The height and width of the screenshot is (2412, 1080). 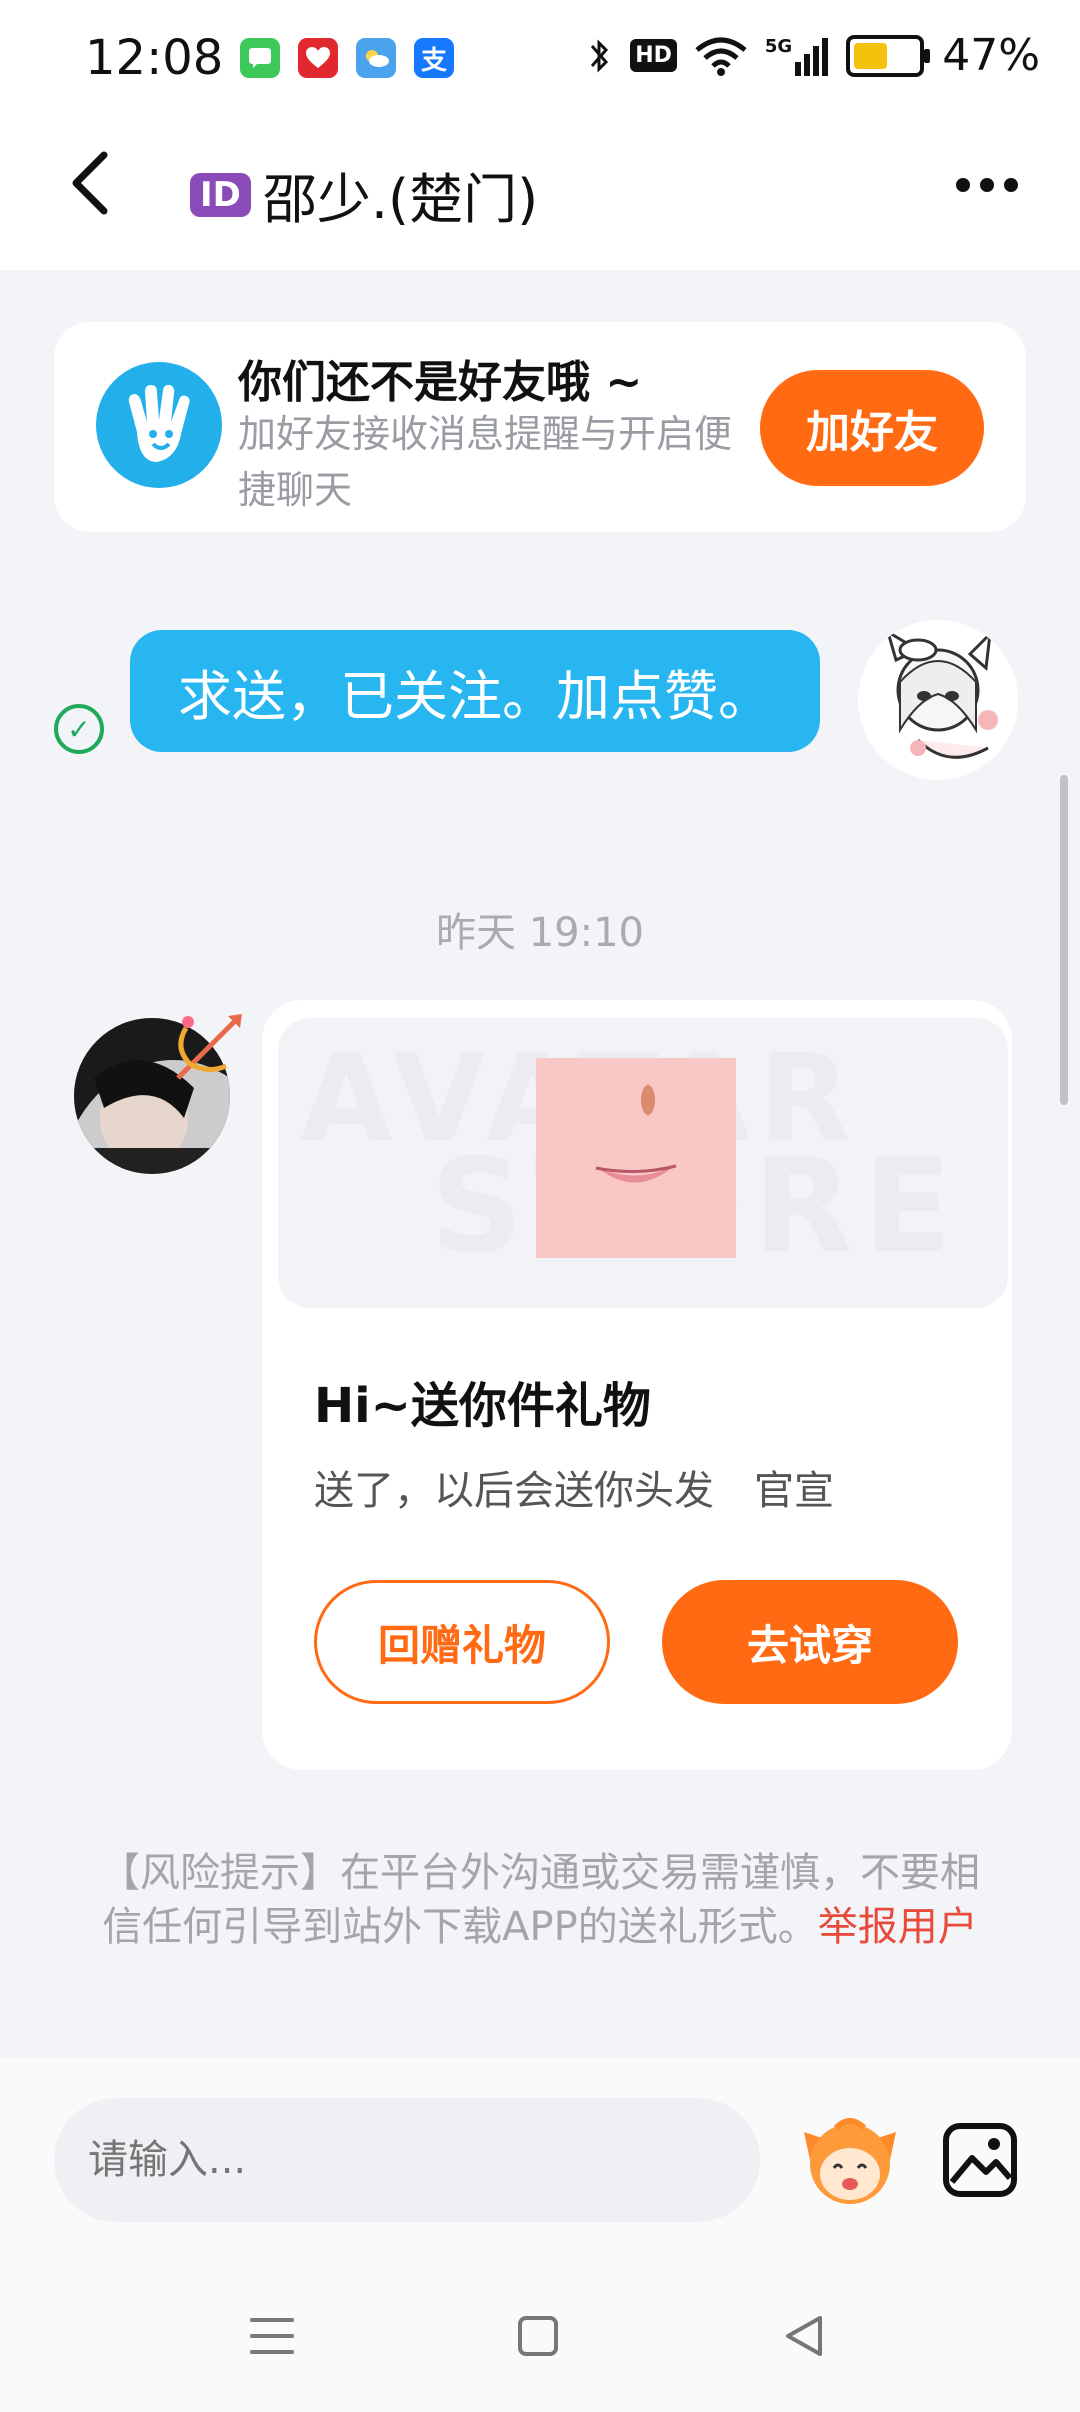 I want to click on gift-card-description: 送了，以后会送你头发 官宣, so click(x=574, y=1491).